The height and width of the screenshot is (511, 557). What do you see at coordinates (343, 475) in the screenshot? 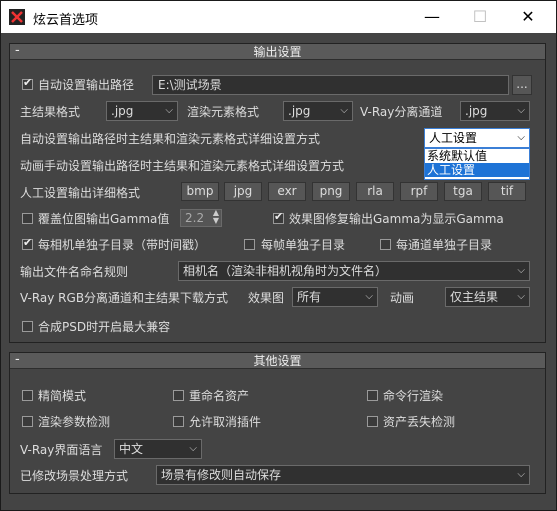
I see `modified-scene-handling-dropdown: 场景有修改则自动保存 ⌵` at bounding box center [343, 475].